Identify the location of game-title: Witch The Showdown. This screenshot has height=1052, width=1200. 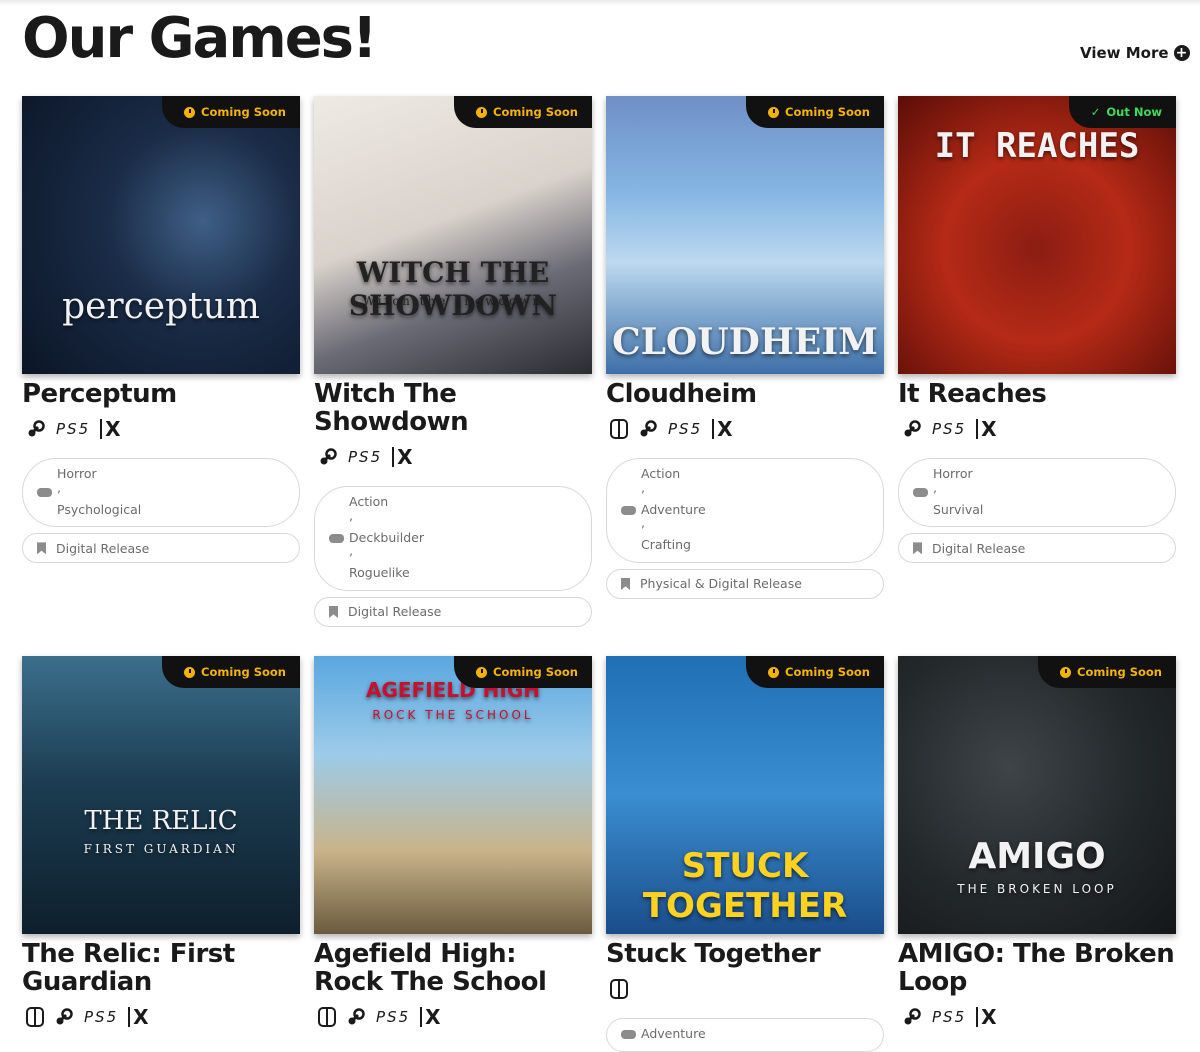
(453, 408).